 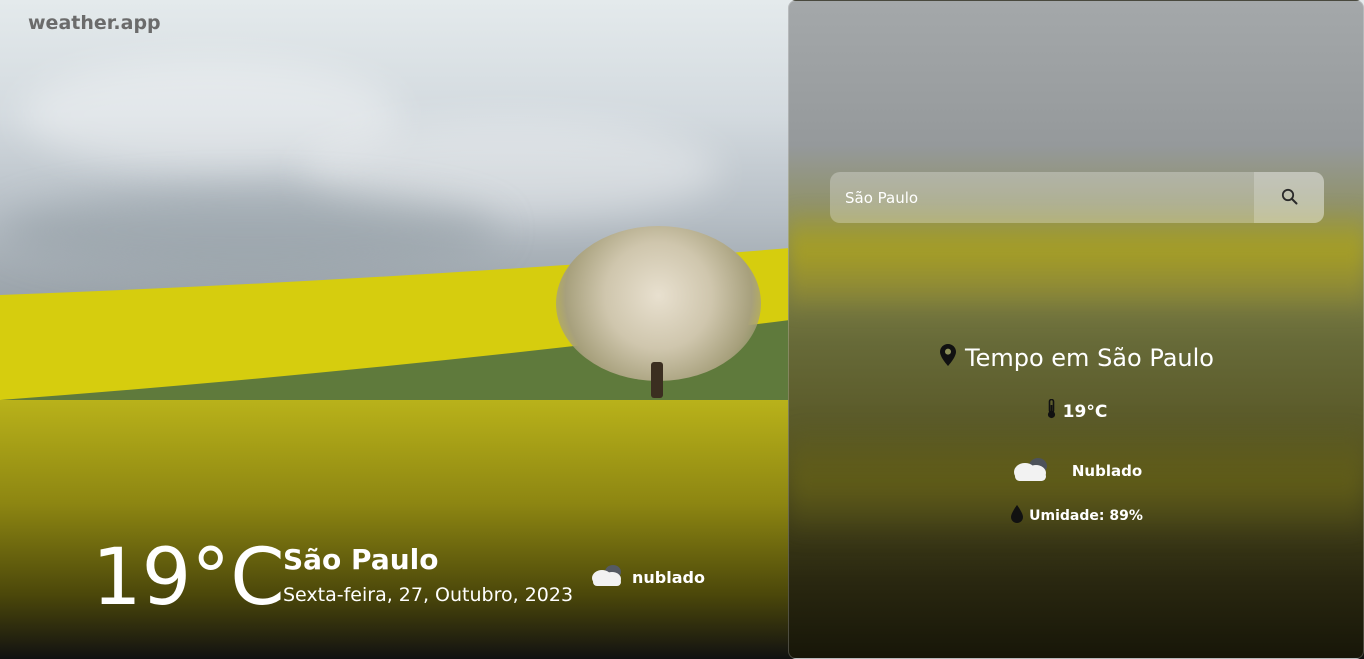 I want to click on search-input, so click(x=1042, y=197).